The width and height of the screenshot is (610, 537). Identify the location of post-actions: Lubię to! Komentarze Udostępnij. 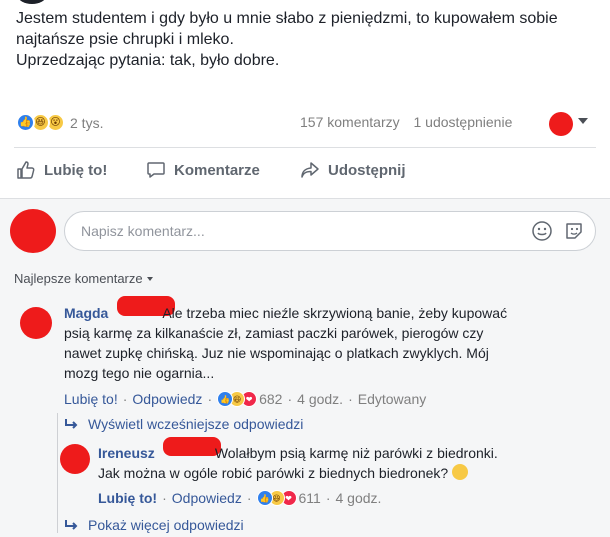
(305, 172).